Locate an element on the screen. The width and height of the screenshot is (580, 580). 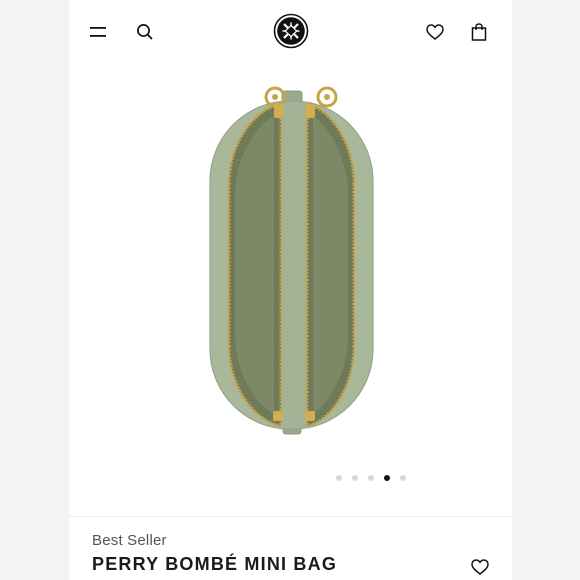
search-icon is located at coordinates (145, 32).